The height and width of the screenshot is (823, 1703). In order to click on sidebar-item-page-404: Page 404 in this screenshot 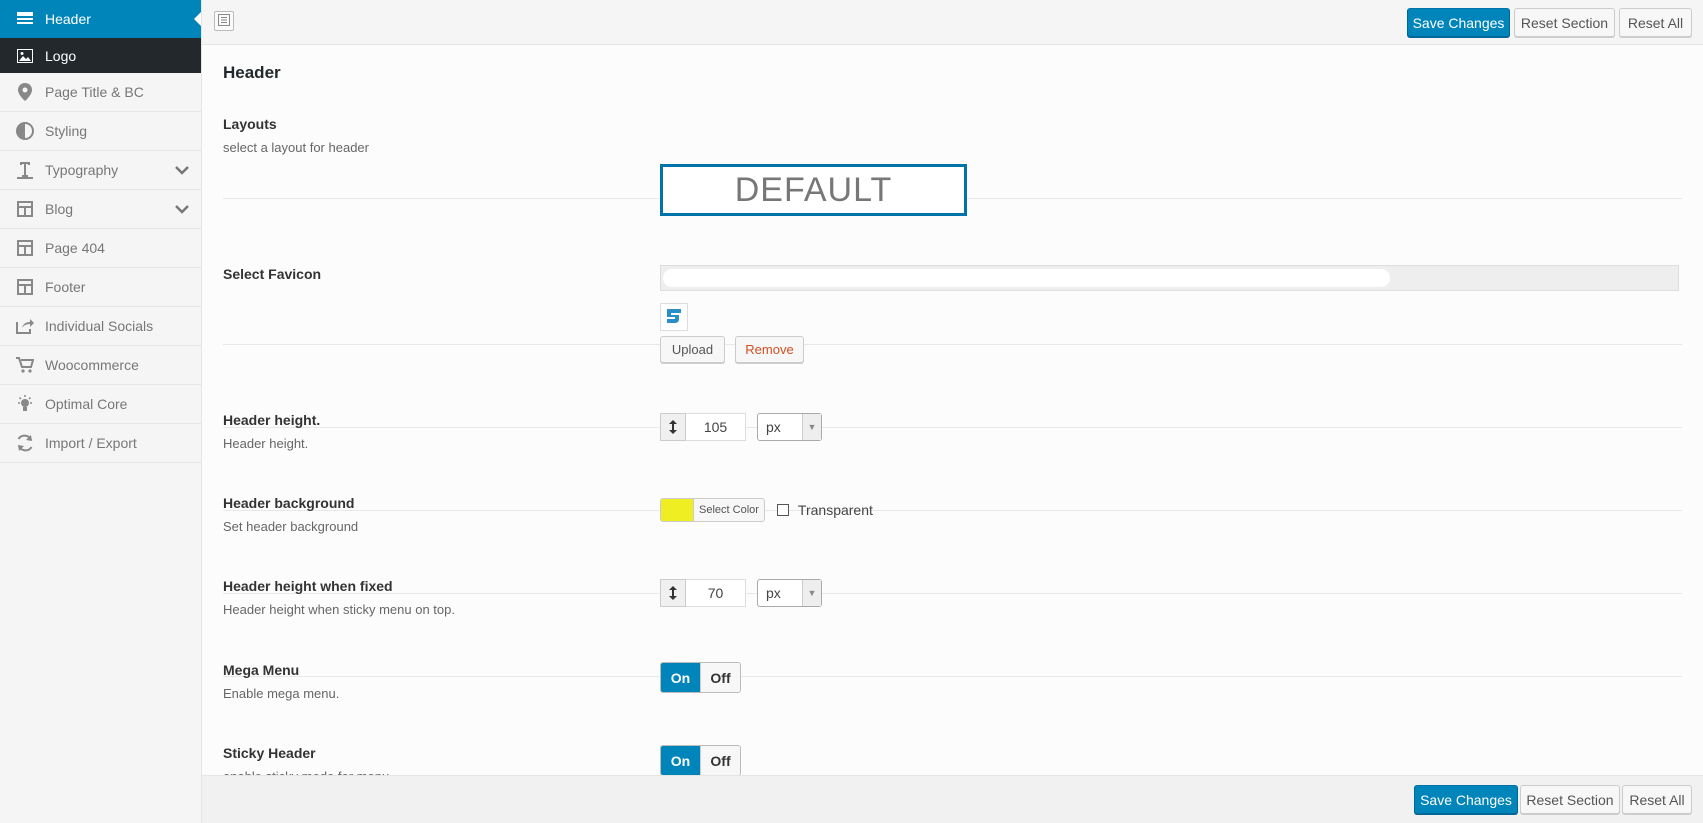, I will do `click(100, 248)`.